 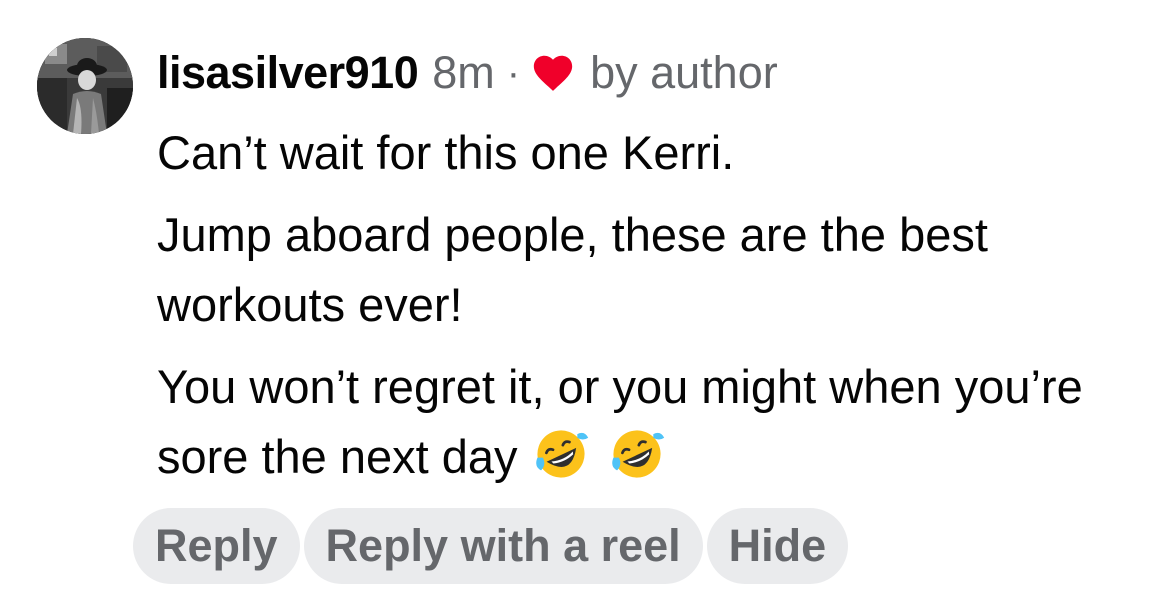 I want to click on heart-icon, so click(x=553, y=73).